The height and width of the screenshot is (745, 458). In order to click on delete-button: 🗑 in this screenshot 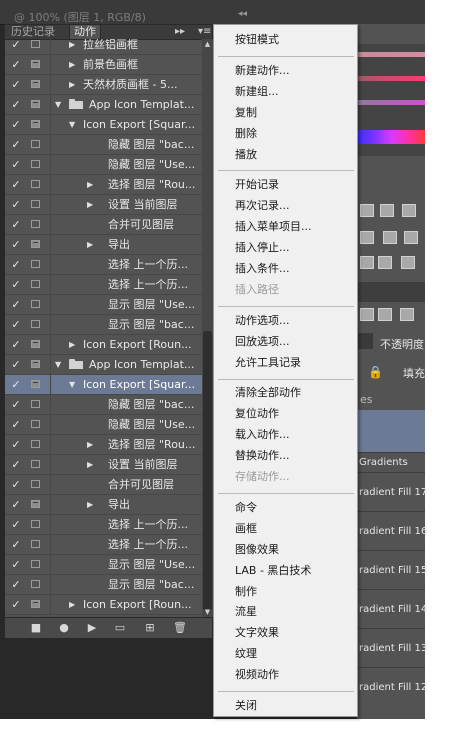, I will do `click(180, 628)`.